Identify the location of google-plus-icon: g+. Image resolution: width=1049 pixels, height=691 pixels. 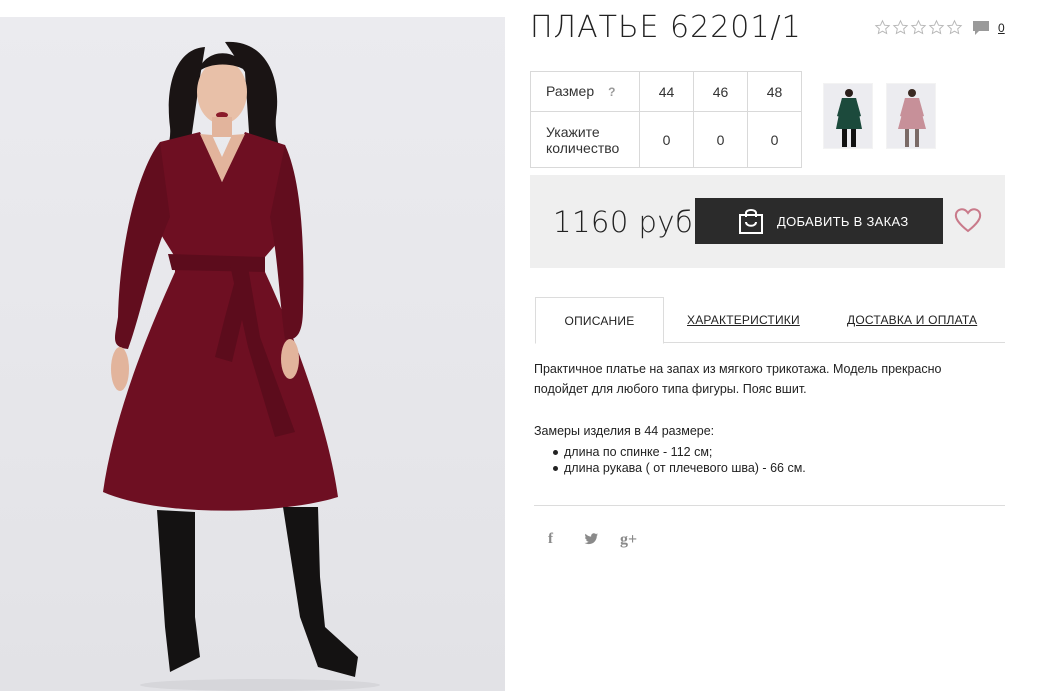
(628, 540).